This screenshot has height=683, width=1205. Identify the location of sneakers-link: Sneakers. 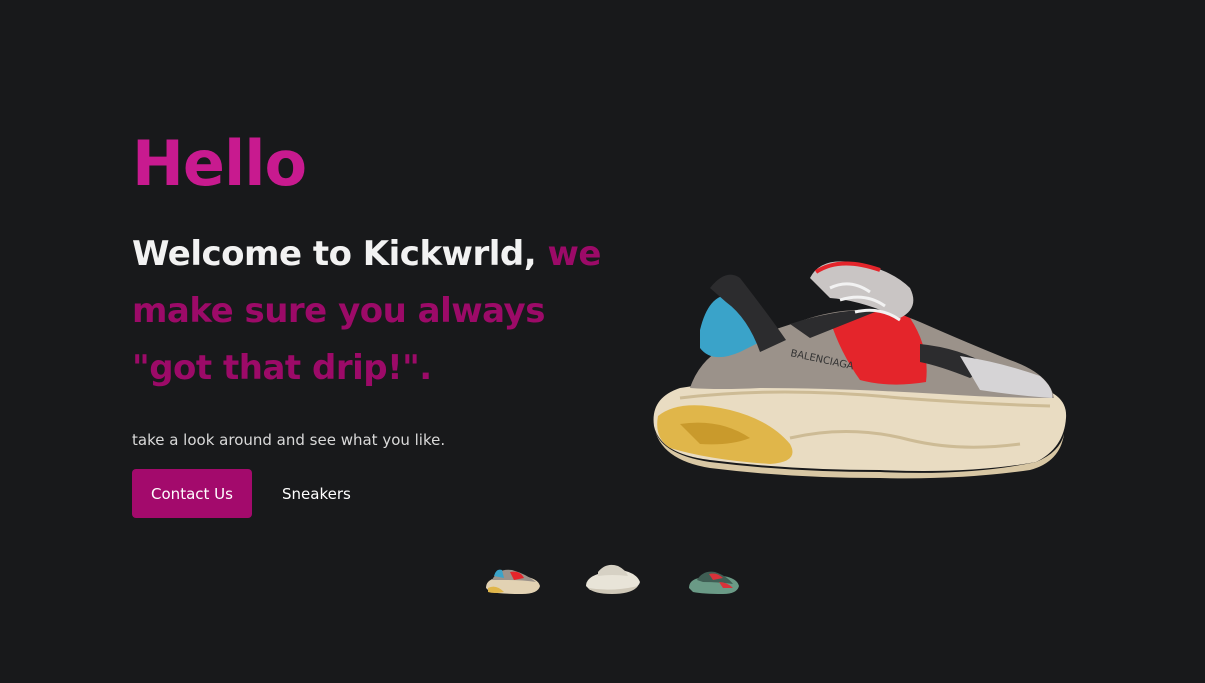
(316, 494).